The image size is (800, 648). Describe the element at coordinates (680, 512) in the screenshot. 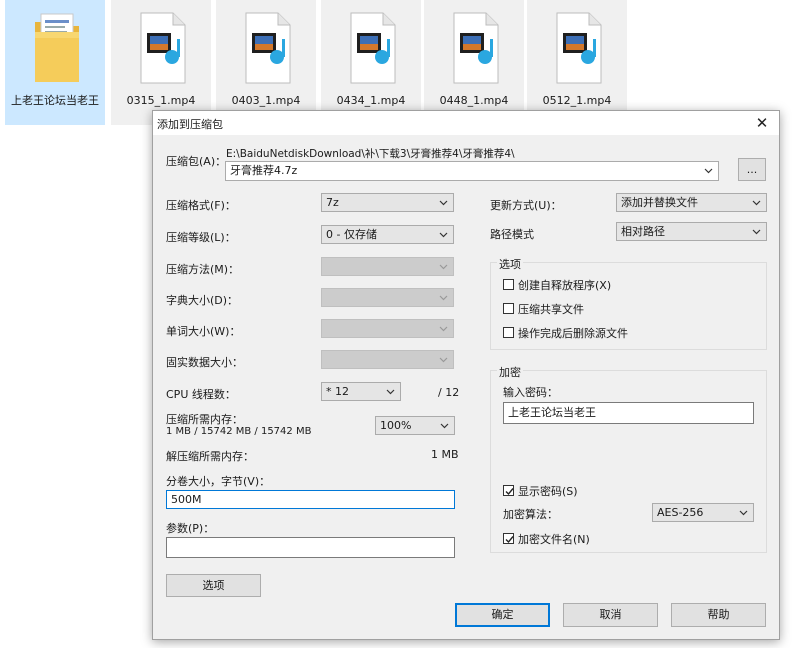

I see `algorithm-value: AES-256` at that location.